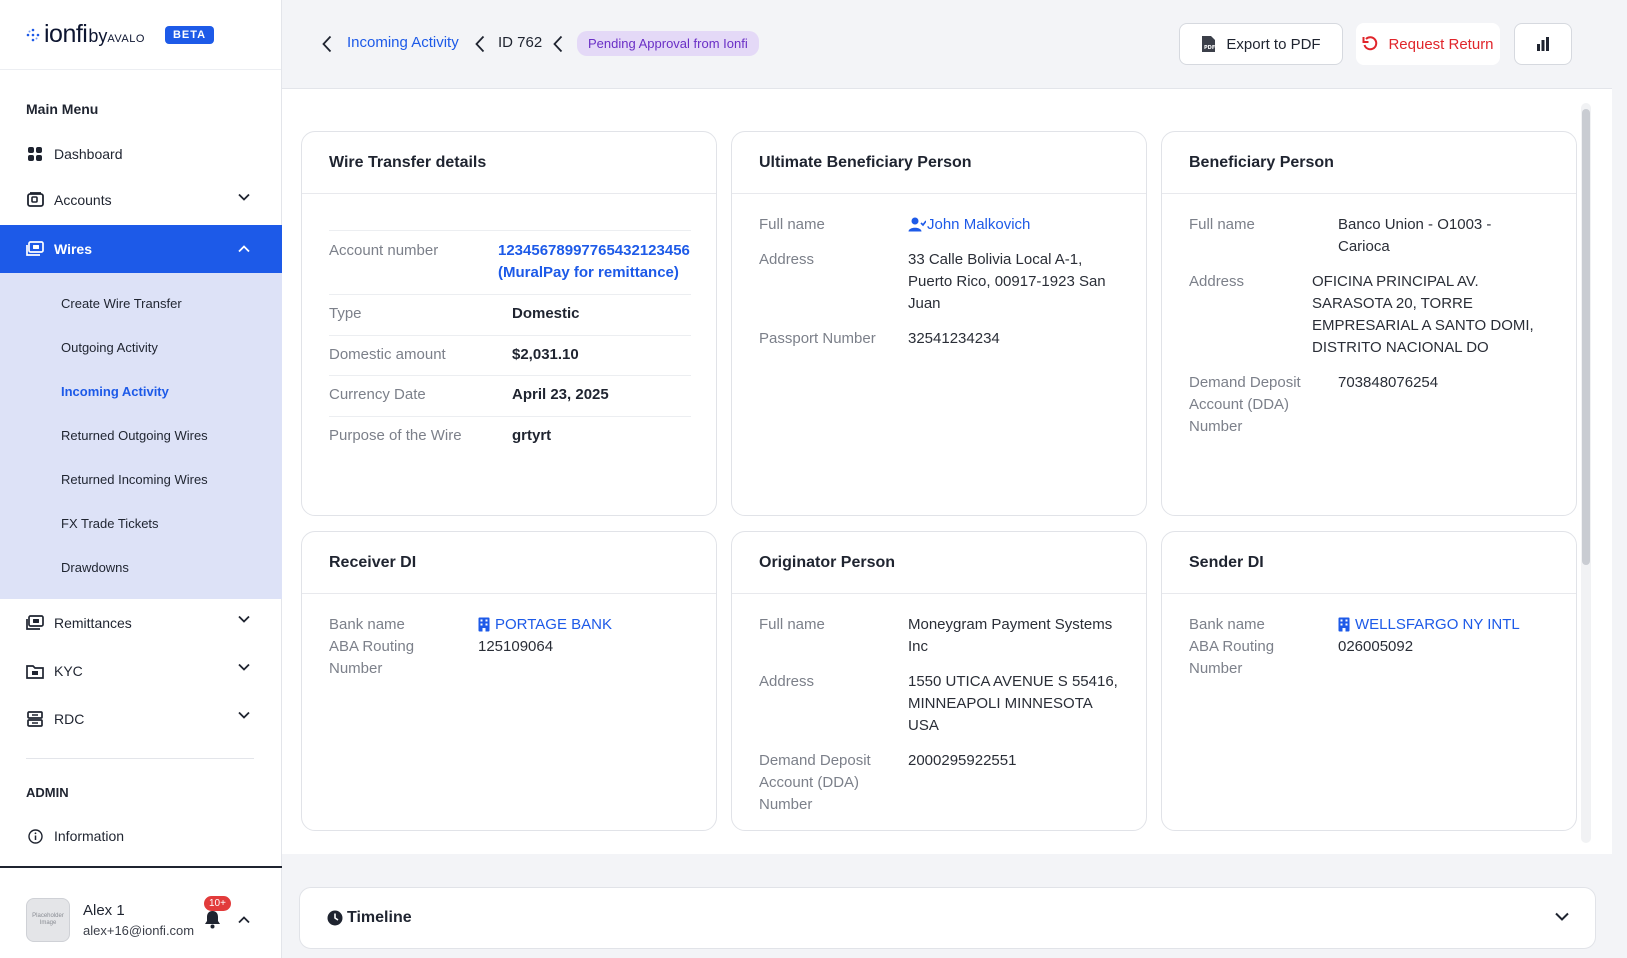 Image resolution: width=1627 pixels, height=958 pixels. Describe the element at coordinates (141, 719) in the screenshot. I see `sidebar-item-rdc: RDC` at that location.